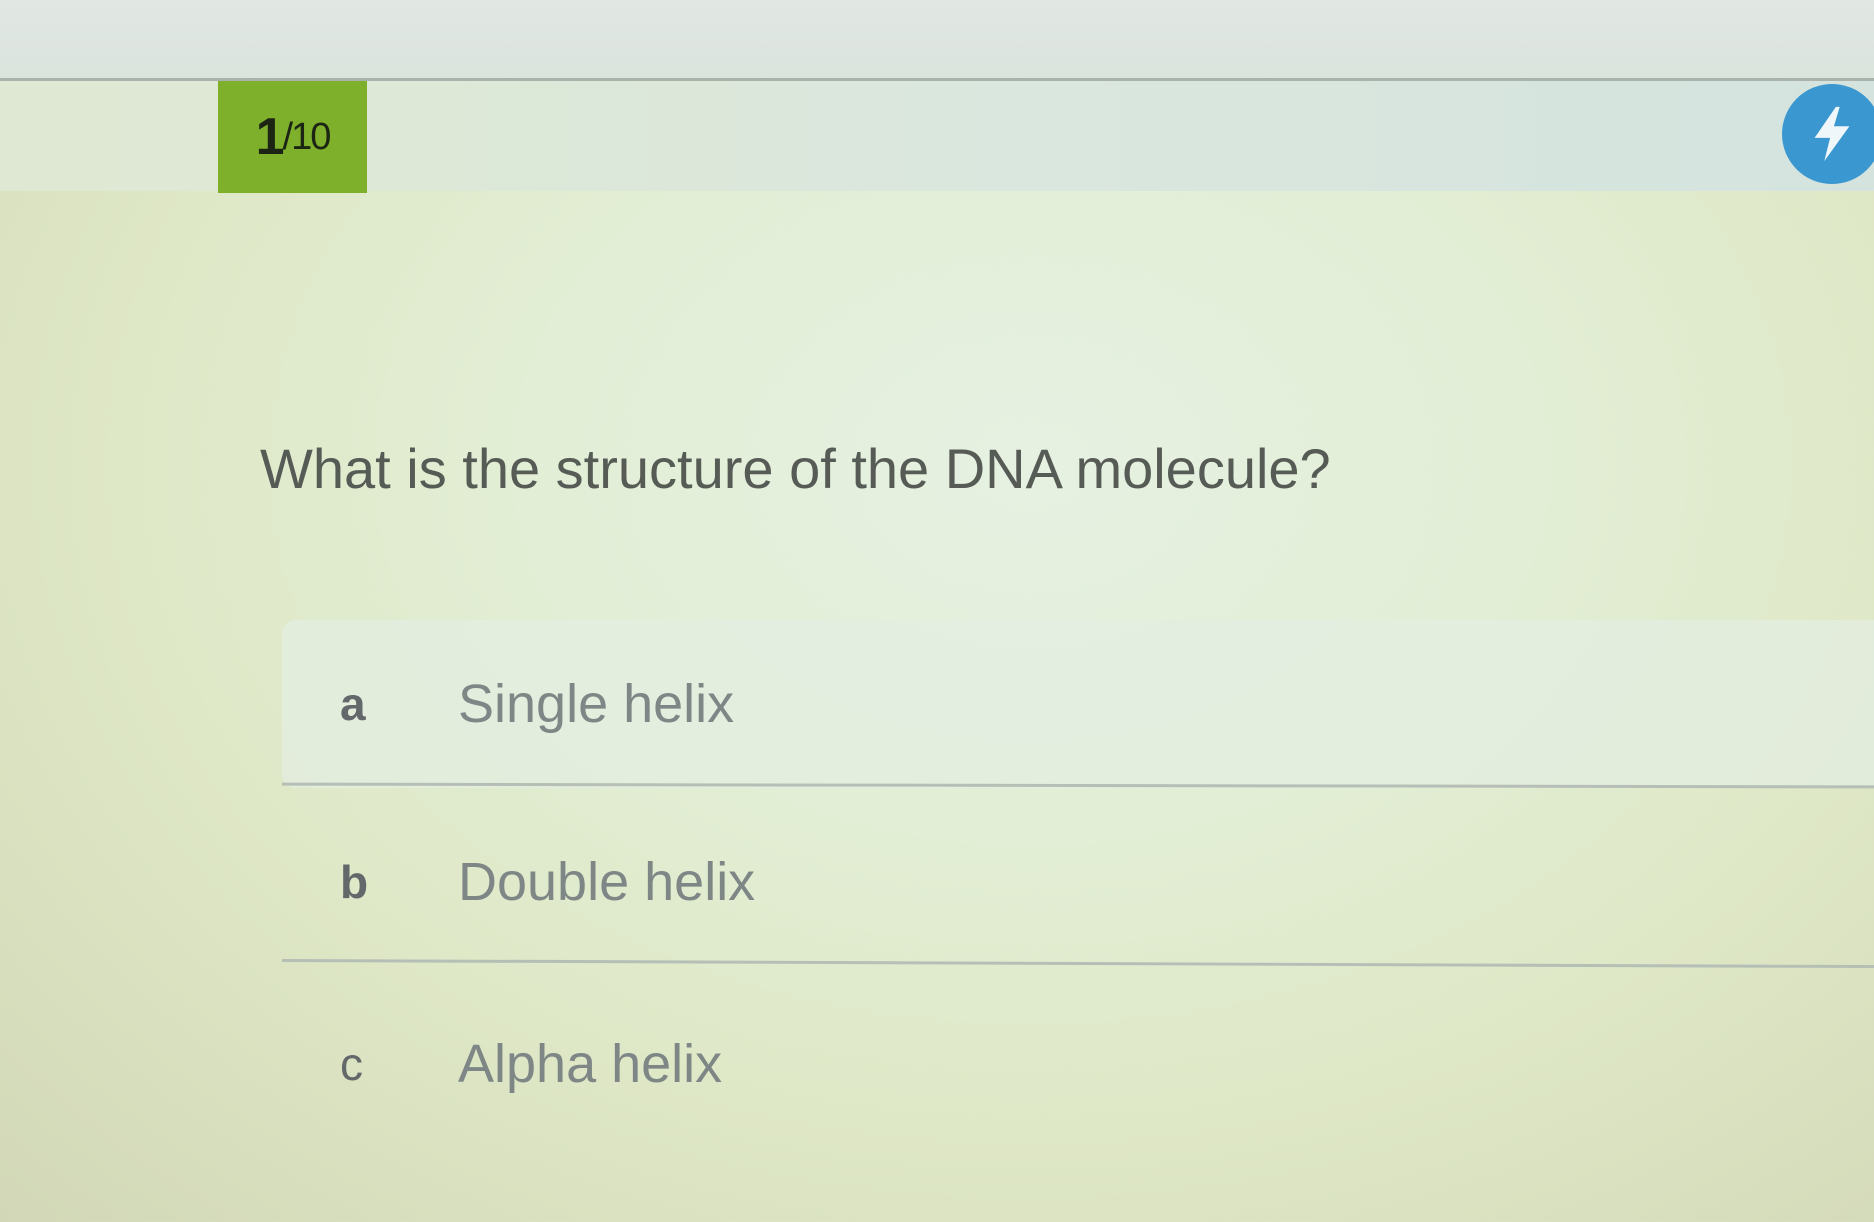  Describe the element at coordinates (1832, 134) in the screenshot. I see `lightning-bolt-icon` at that location.